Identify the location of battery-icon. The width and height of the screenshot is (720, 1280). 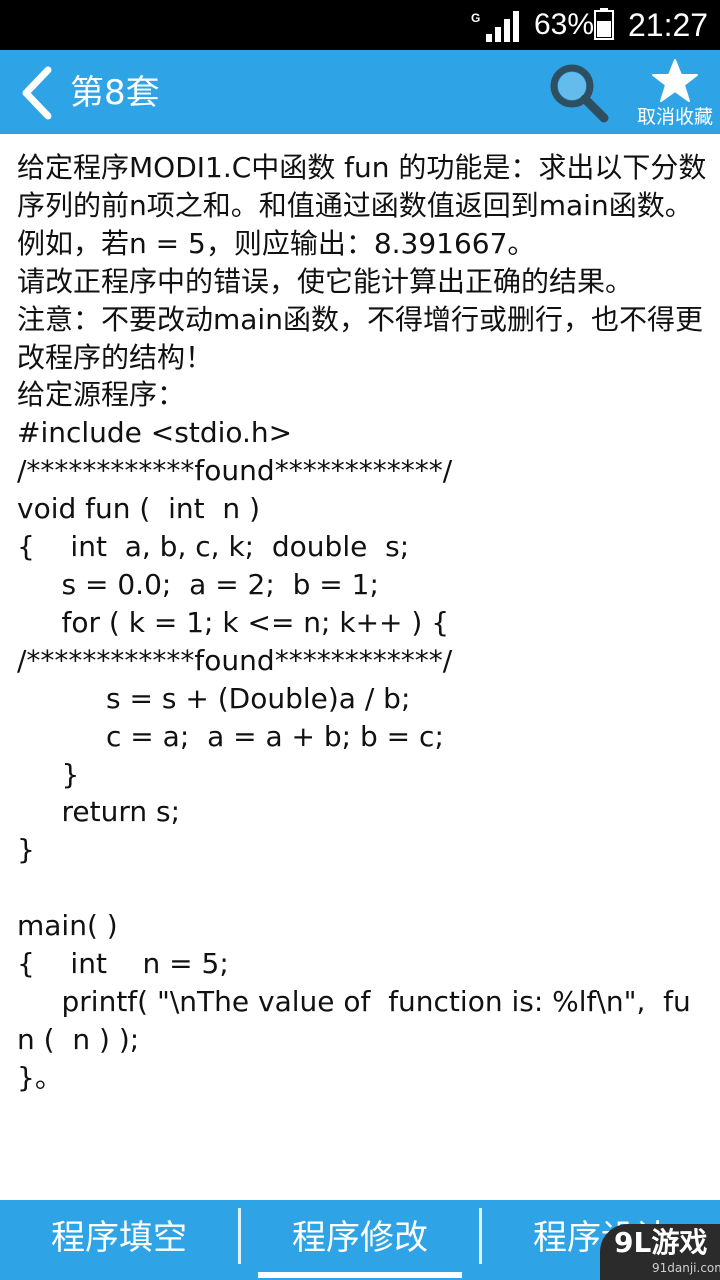
(604, 24).